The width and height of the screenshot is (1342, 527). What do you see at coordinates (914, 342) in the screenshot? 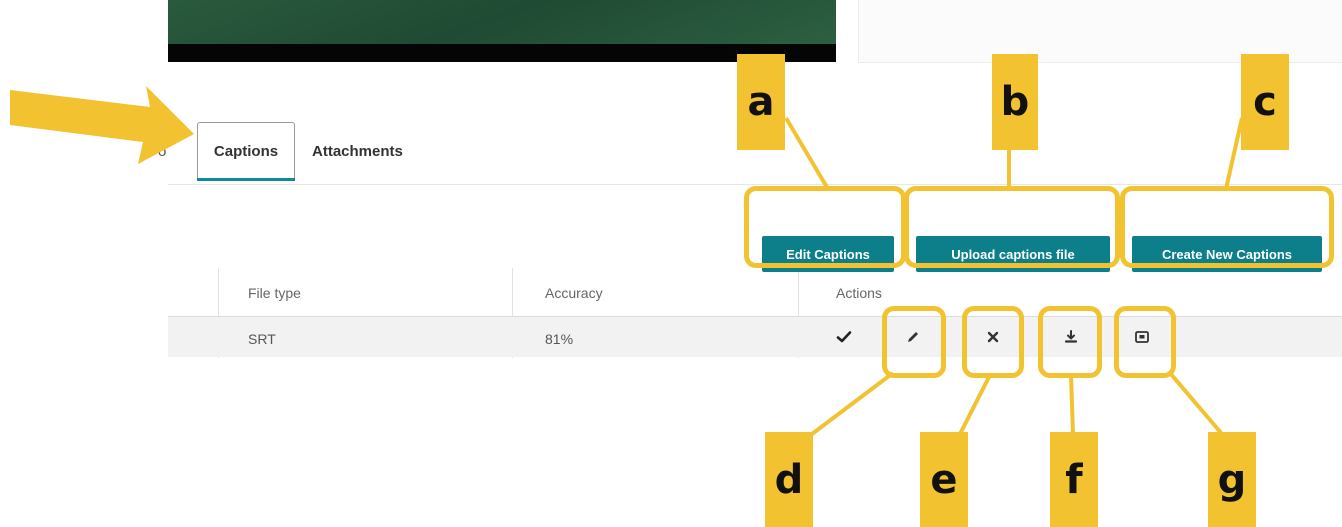
I see `callout-frame-d` at bounding box center [914, 342].